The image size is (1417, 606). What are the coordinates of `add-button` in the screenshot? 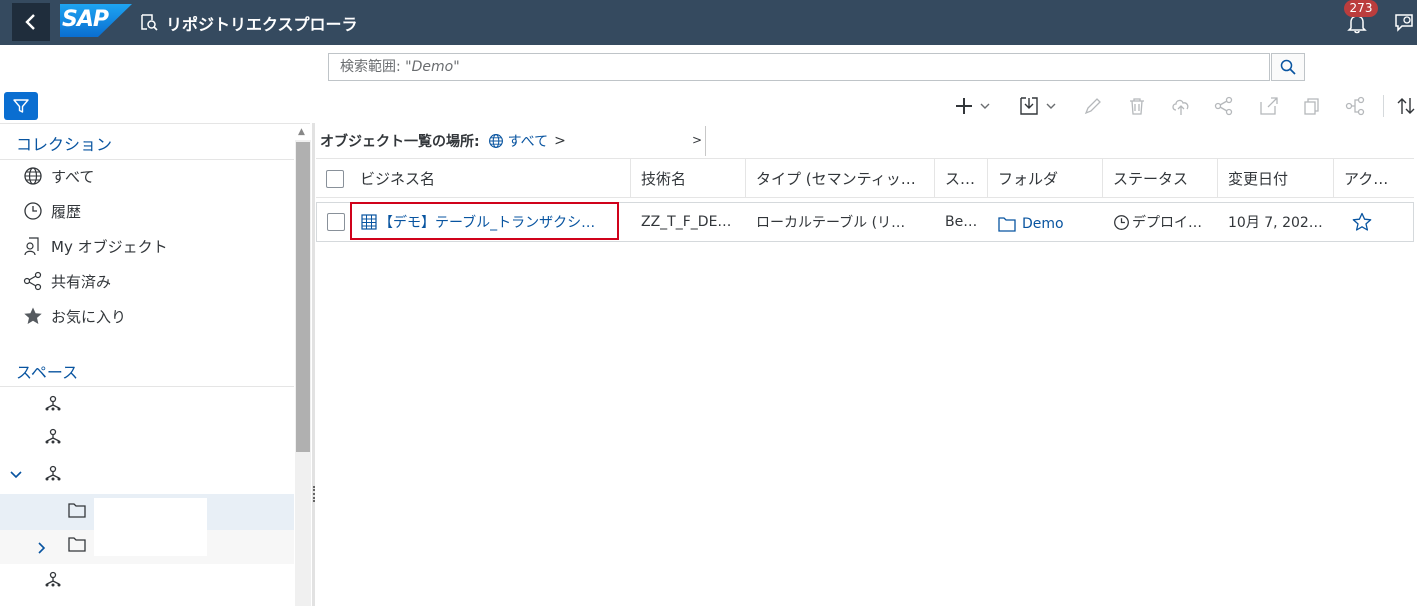 It's located at (973, 106).